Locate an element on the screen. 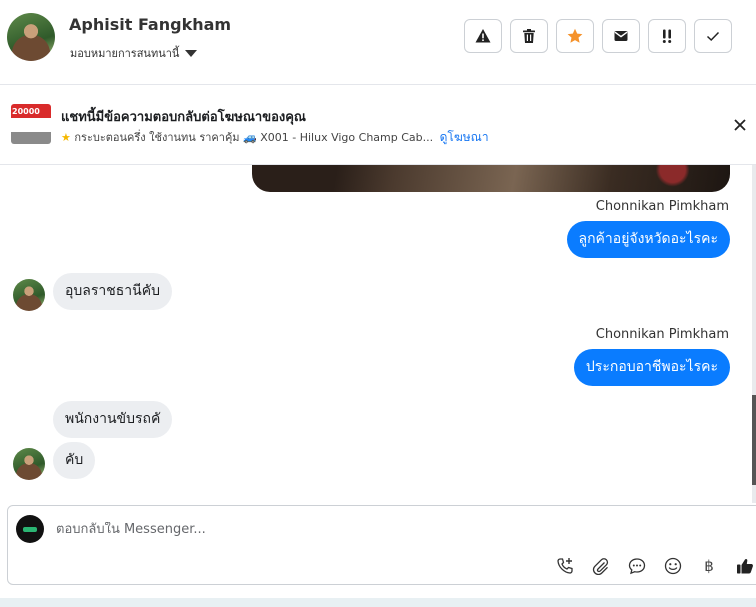 The width and height of the screenshot is (756, 607). exclamation-icon is located at coordinates (667, 36).